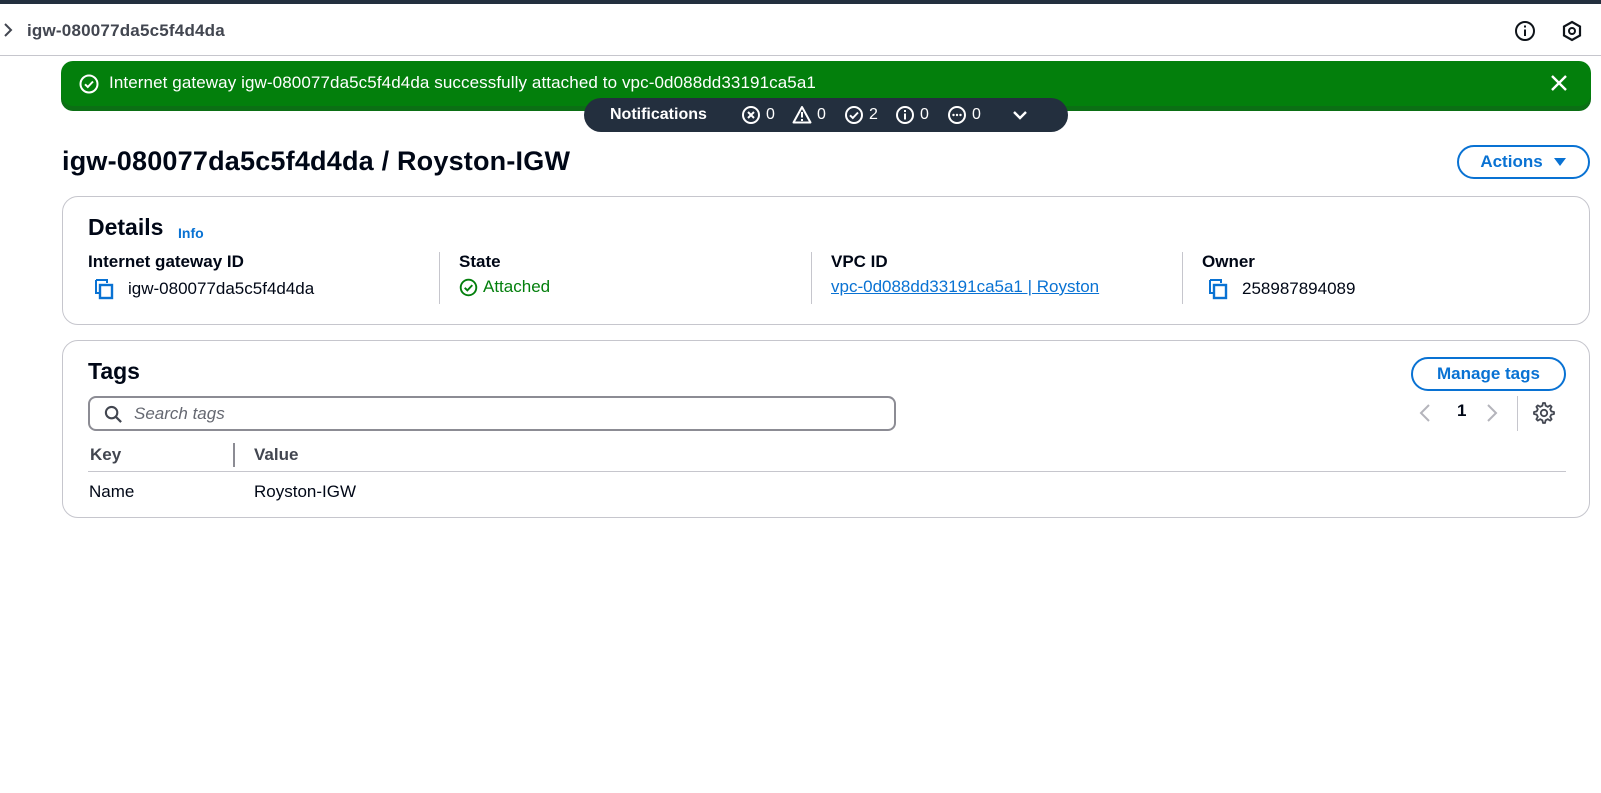 The height and width of the screenshot is (793, 1601). What do you see at coordinates (1425, 413) in the screenshot?
I see `chevron-left-icon` at bounding box center [1425, 413].